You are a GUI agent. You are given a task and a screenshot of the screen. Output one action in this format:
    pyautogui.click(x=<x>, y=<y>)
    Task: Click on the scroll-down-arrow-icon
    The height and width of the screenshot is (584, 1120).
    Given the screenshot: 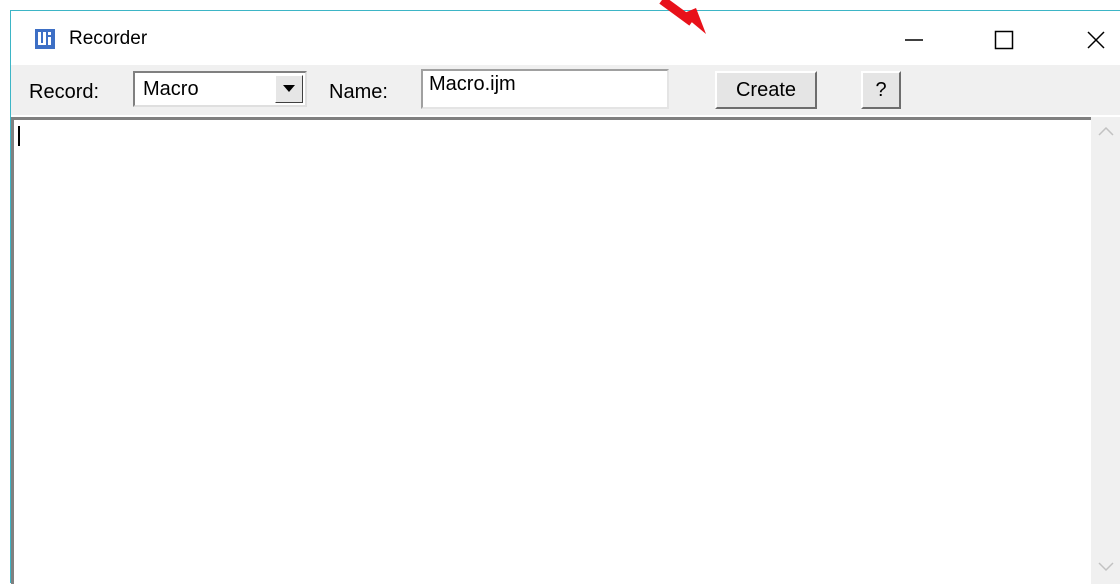 What is the action you would take?
    pyautogui.click(x=1106, y=569)
    